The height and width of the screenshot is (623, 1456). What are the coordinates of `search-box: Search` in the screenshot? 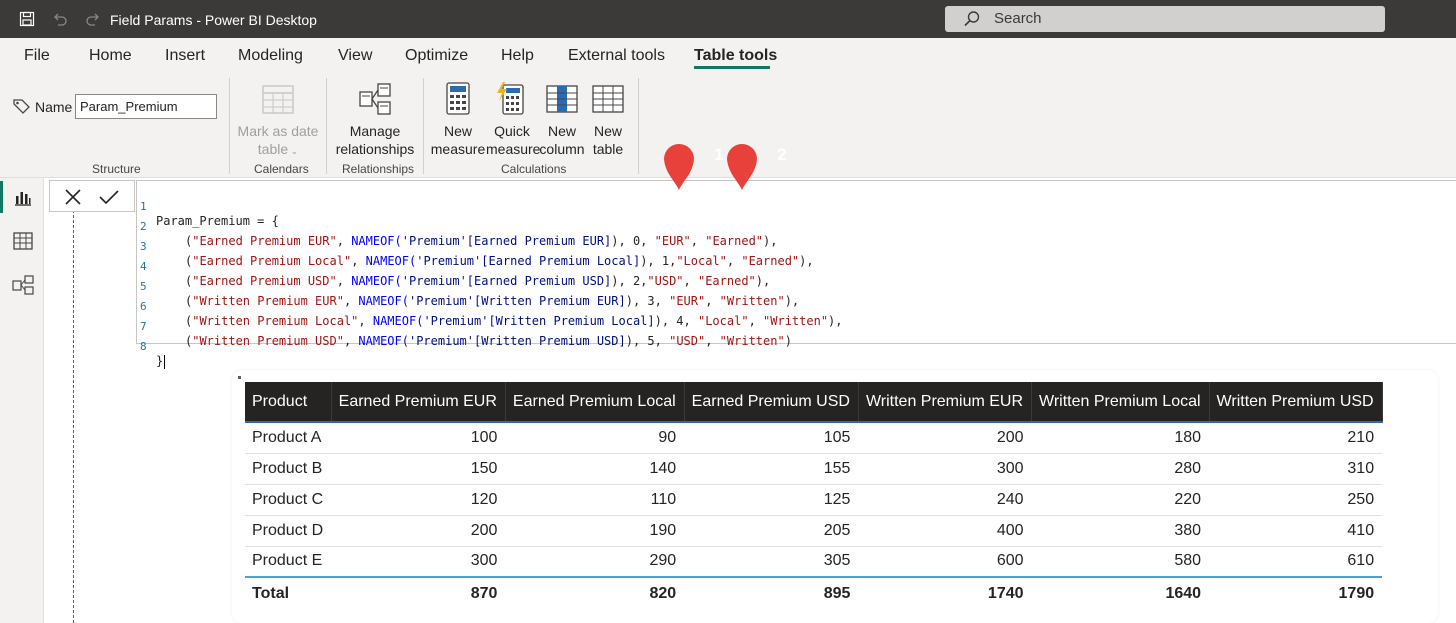 It's located at (1165, 19).